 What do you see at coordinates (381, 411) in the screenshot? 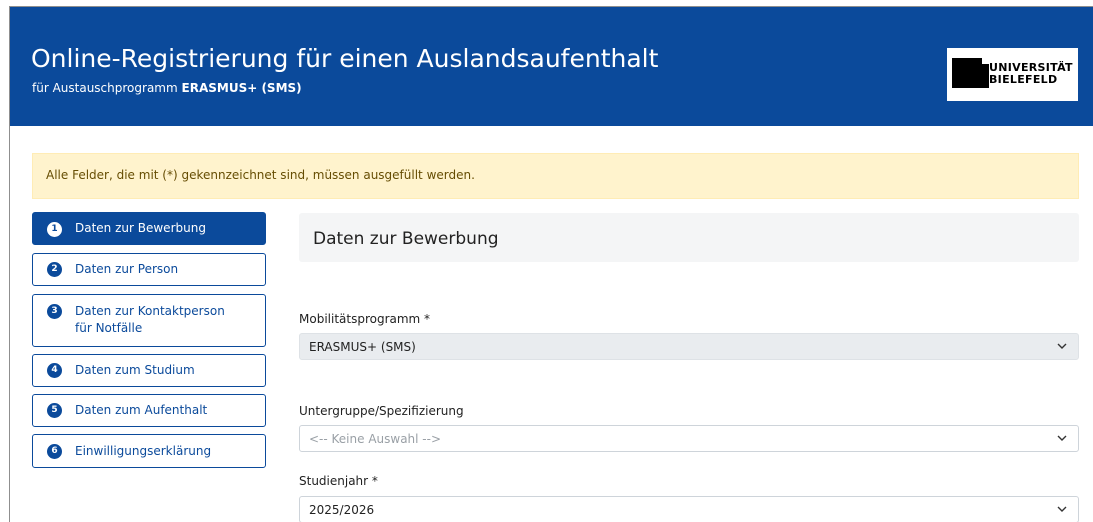
I see `subgroup-label: Untergruppe/Spezifizierung` at bounding box center [381, 411].